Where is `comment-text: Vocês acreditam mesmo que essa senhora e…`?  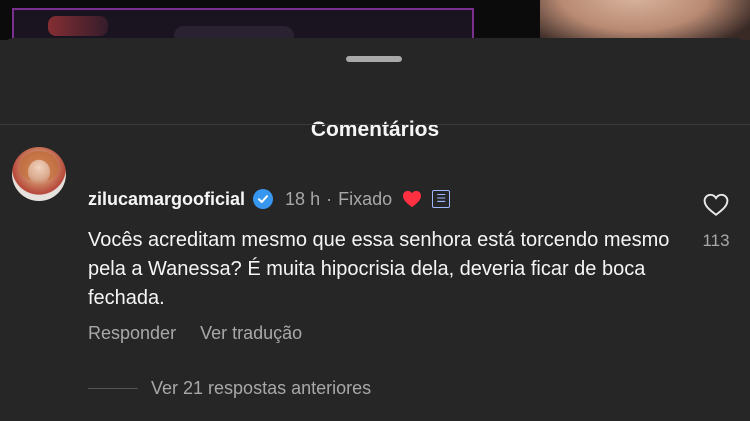 comment-text: Vocês acreditam mesmo que essa senhora e… is located at coordinates (379, 269).